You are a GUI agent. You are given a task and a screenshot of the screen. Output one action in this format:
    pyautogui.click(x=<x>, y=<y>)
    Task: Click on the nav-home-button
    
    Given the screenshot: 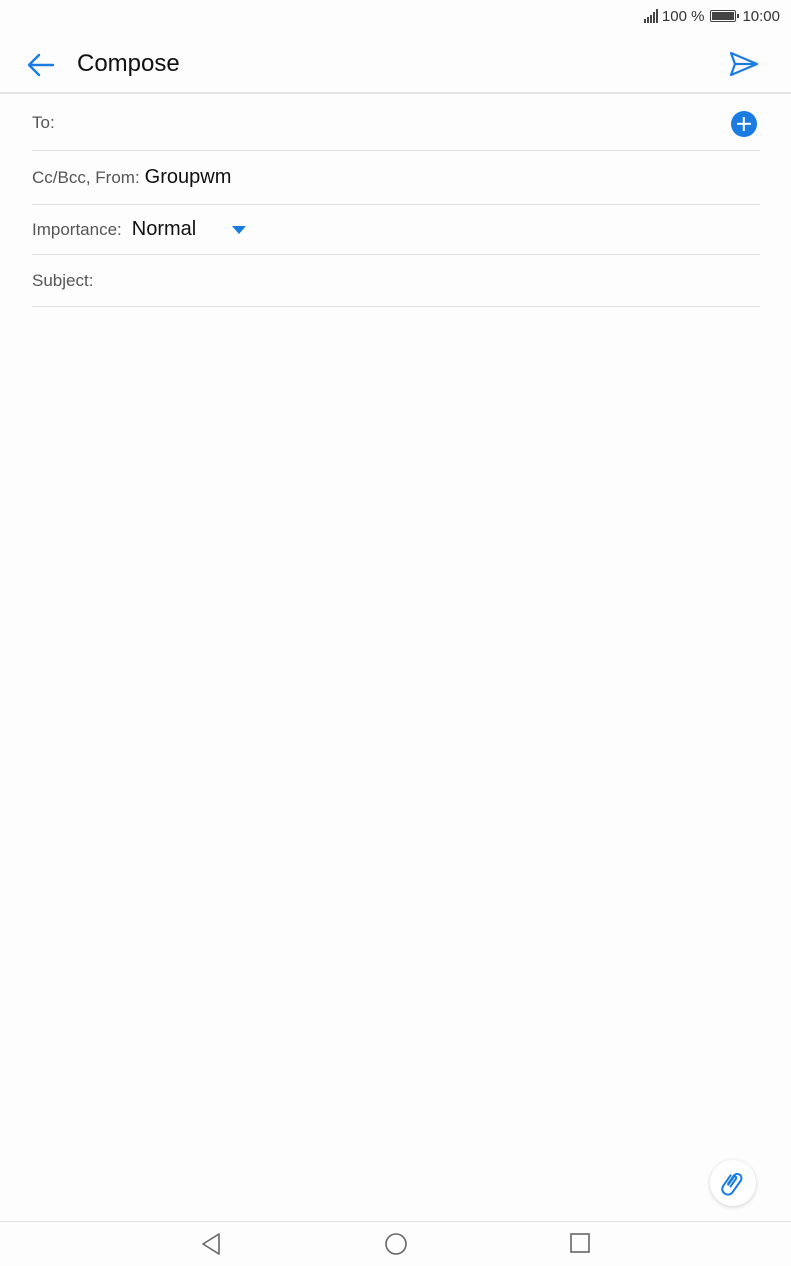 What is the action you would take?
    pyautogui.click(x=396, y=1246)
    